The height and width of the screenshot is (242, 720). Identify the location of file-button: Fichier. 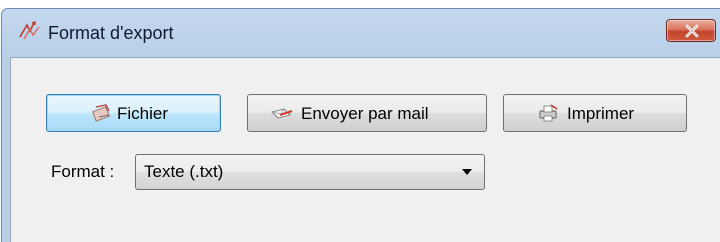
(133, 113).